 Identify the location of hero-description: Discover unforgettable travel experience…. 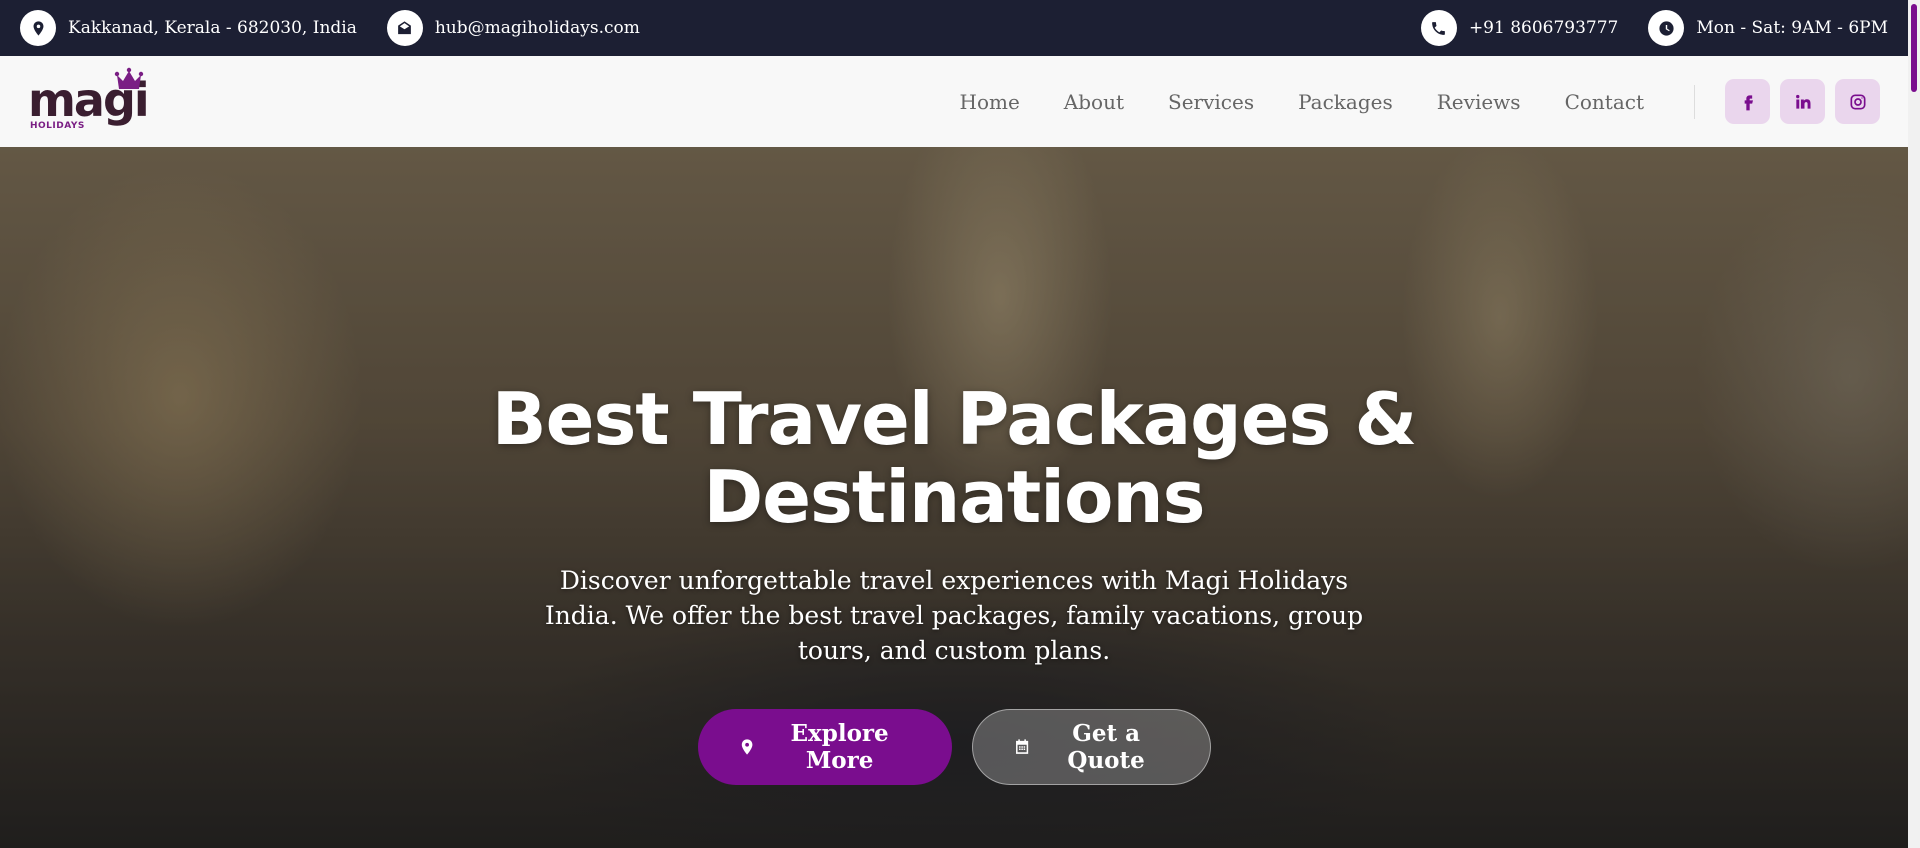
(954, 615).